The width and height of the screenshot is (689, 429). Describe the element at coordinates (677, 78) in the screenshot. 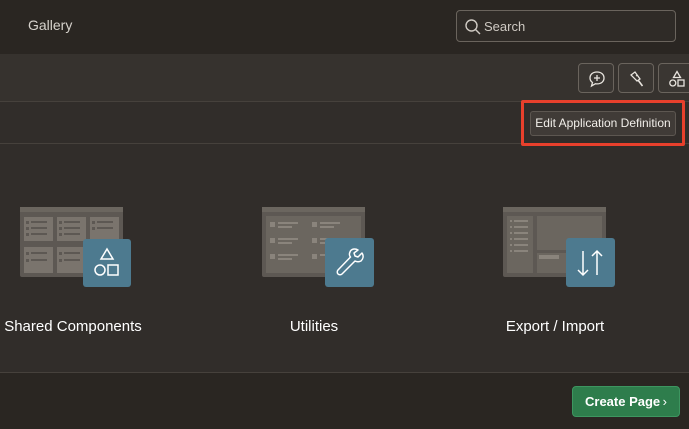

I see `shapes-icon` at that location.